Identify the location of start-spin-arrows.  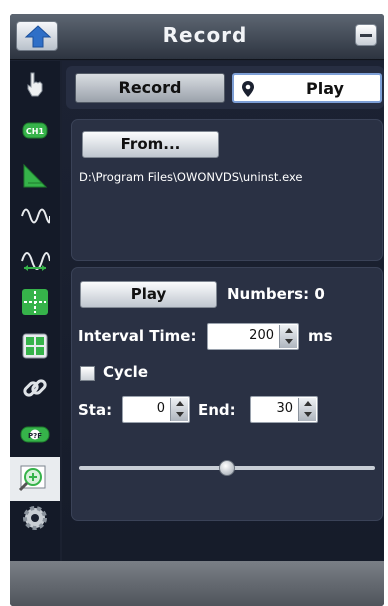
(179, 409).